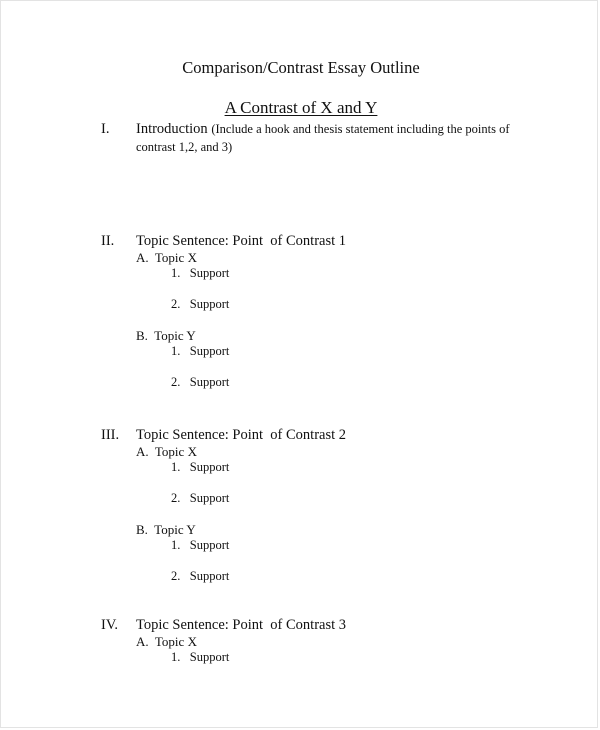  What do you see at coordinates (172, 129) in the screenshot?
I see `intro-heading: Introduction` at bounding box center [172, 129].